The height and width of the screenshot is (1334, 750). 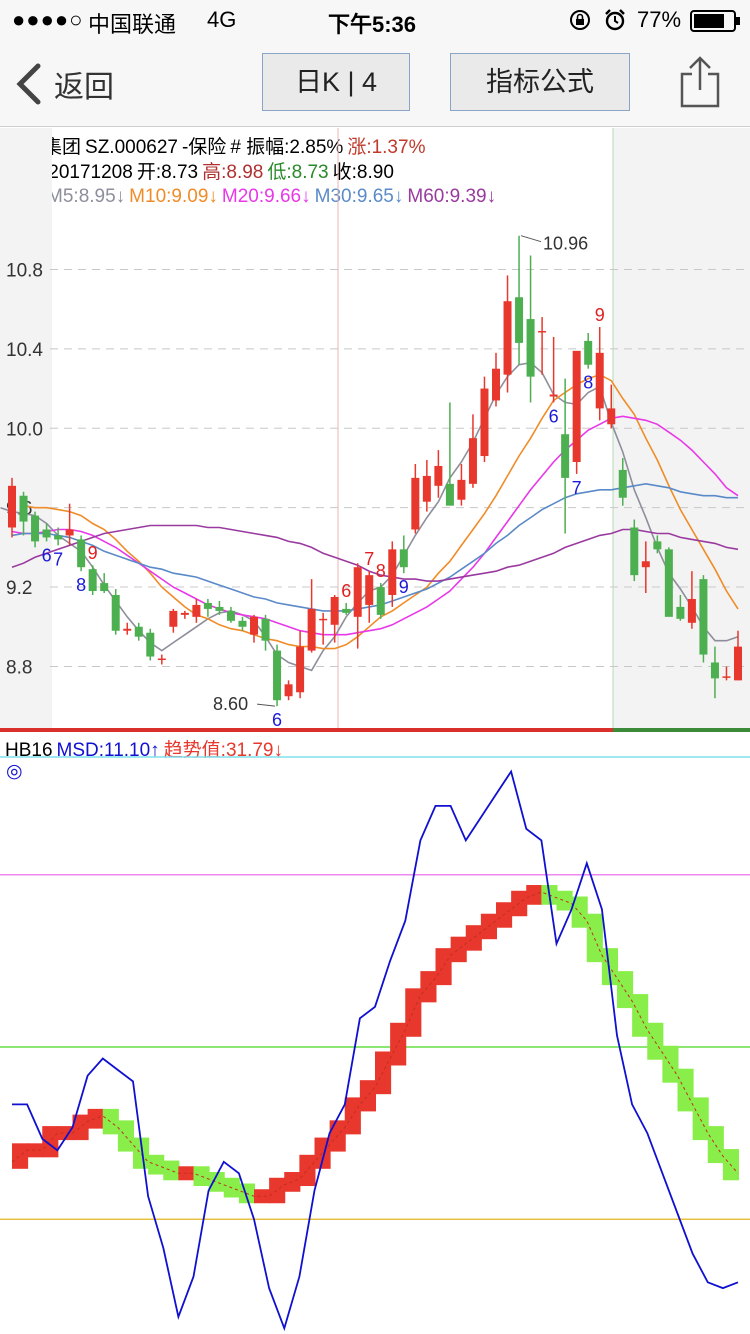 I want to click on y-tick-label: 10.8, so click(x=24, y=270).